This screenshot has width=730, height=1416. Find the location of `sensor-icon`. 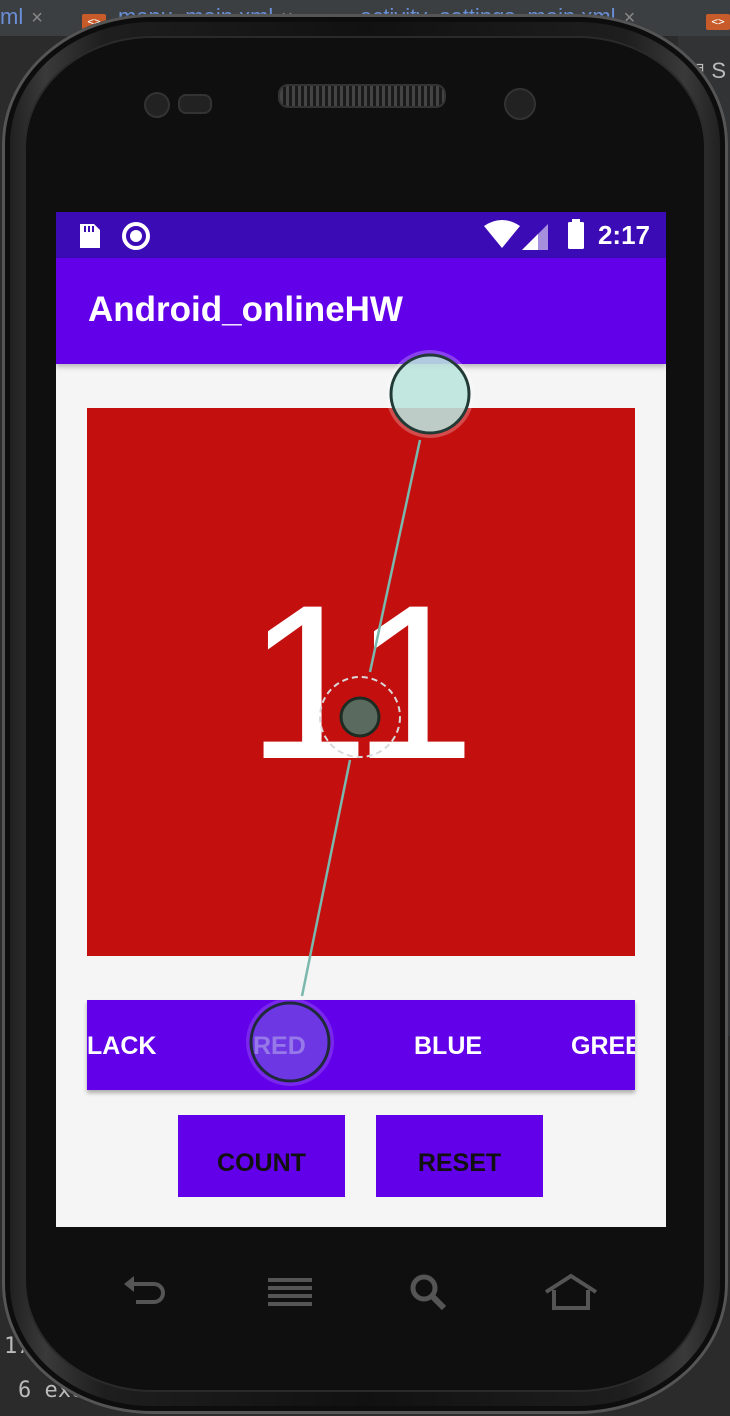

sensor-icon is located at coordinates (157, 105).